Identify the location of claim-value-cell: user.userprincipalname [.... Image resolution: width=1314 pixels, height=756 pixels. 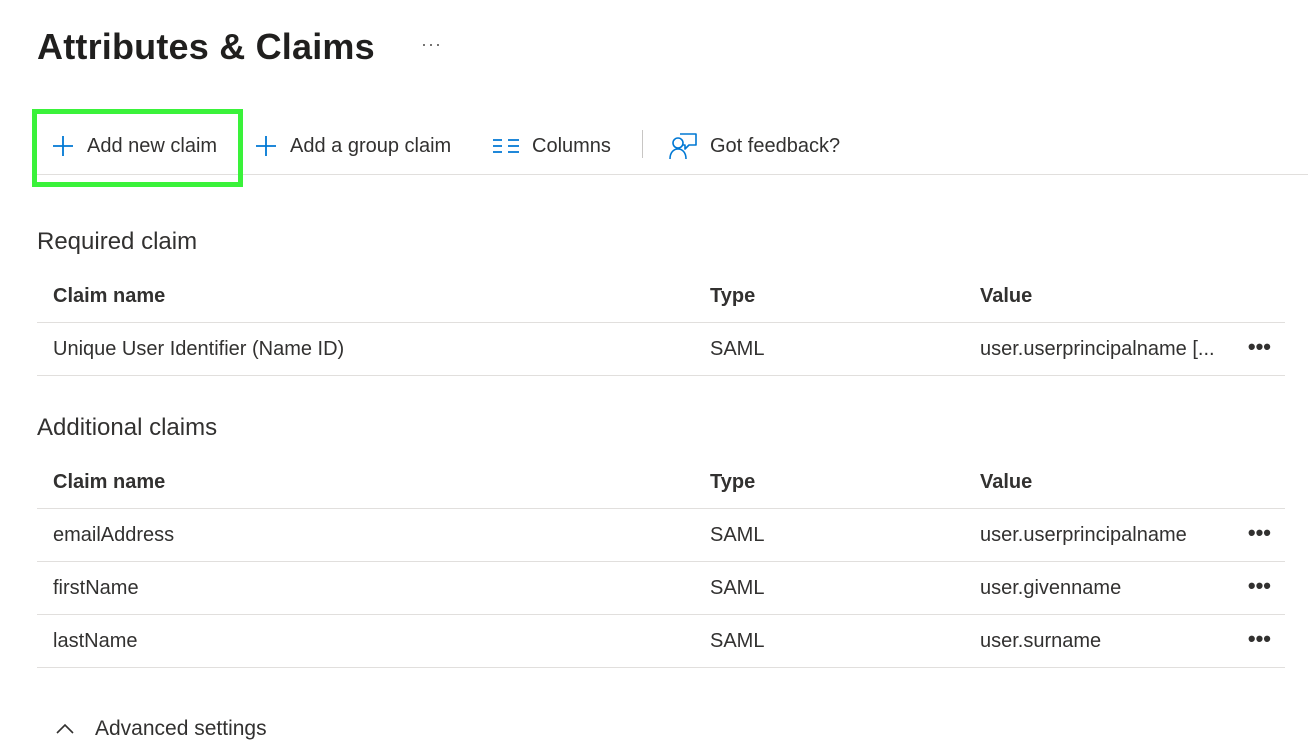
(1097, 348).